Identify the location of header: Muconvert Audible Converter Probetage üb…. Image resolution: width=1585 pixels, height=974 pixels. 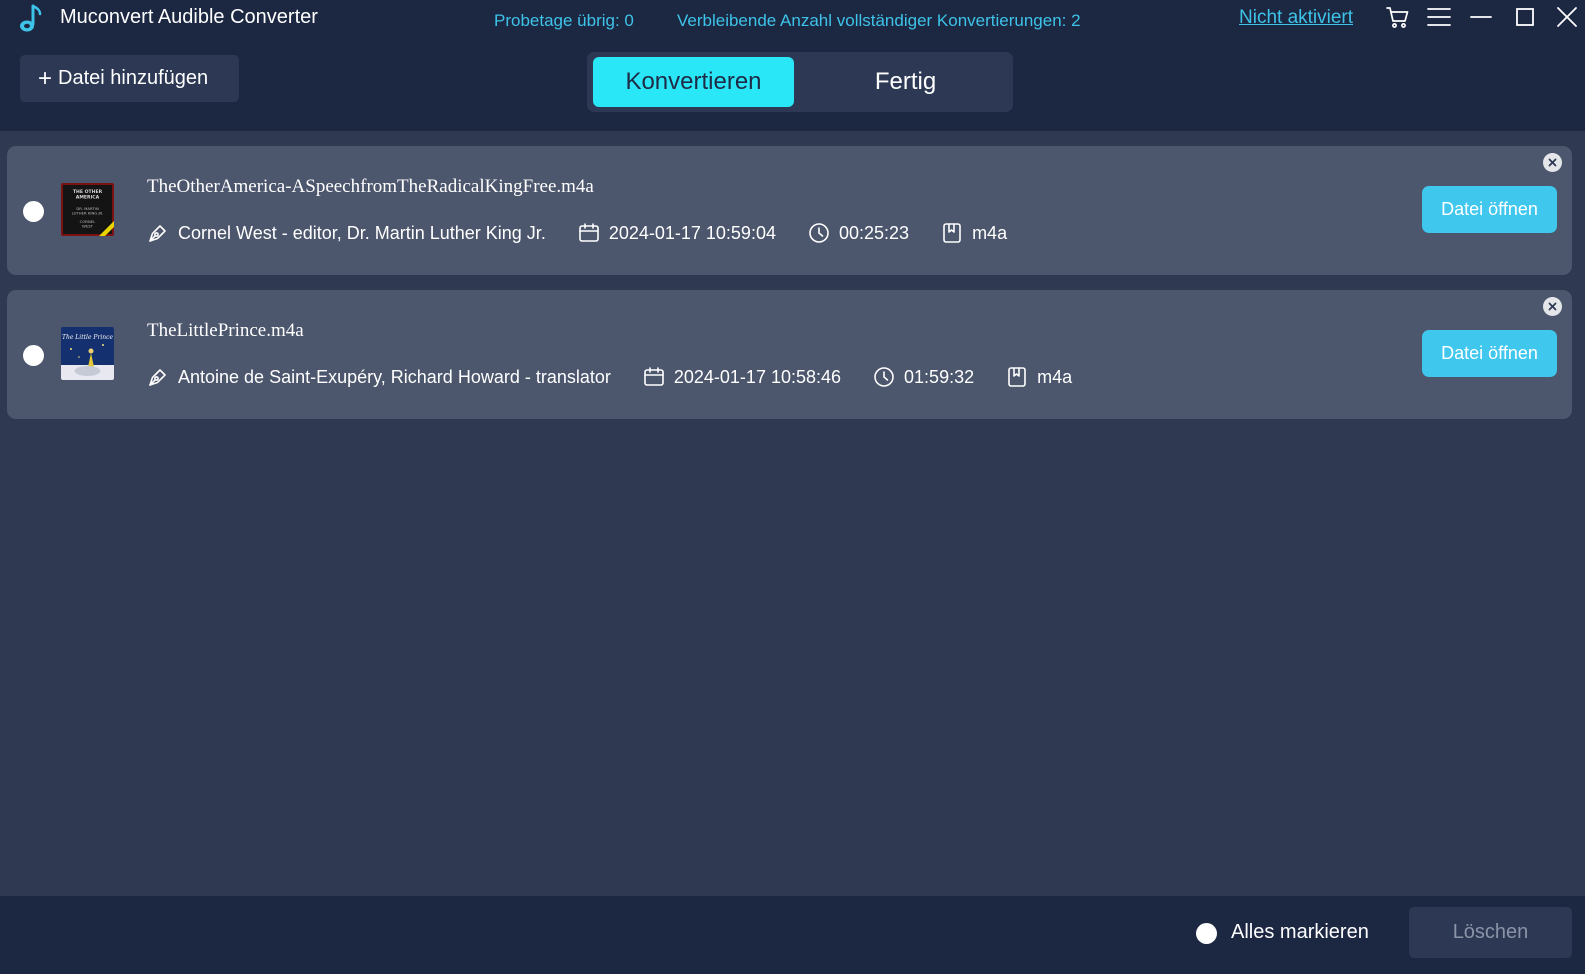
(792, 65).